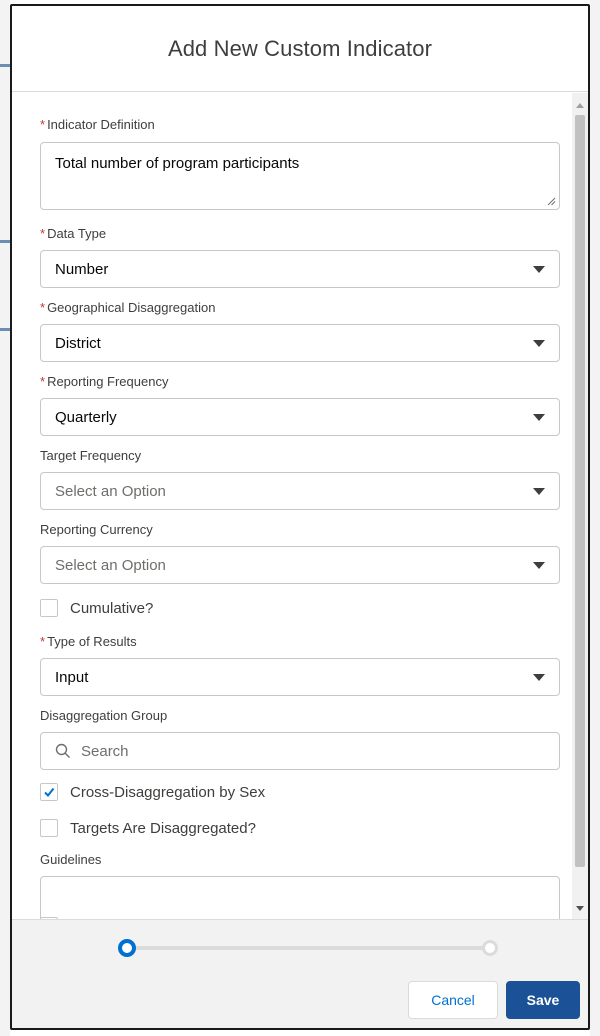 Image resolution: width=600 pixels, height=1036 pixels. What do you see at coordinates (300, 973) in the screenshot?
I see `modal-footer: Cancel Save` at bounding box center [300, 973].